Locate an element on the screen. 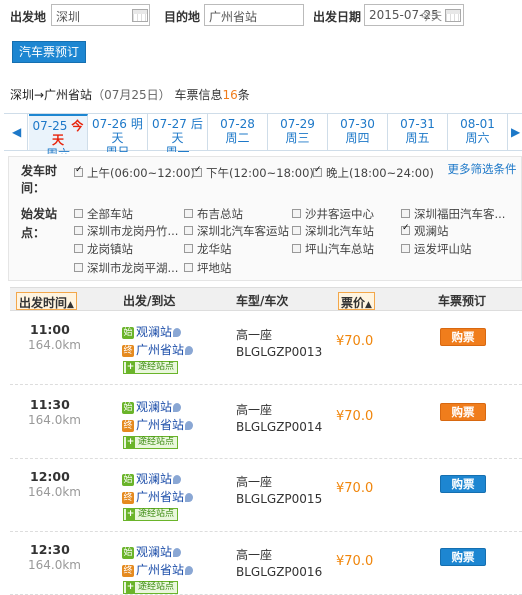  date-tab-07-31: 07-31 周五 is located at coordinates (418, 132).